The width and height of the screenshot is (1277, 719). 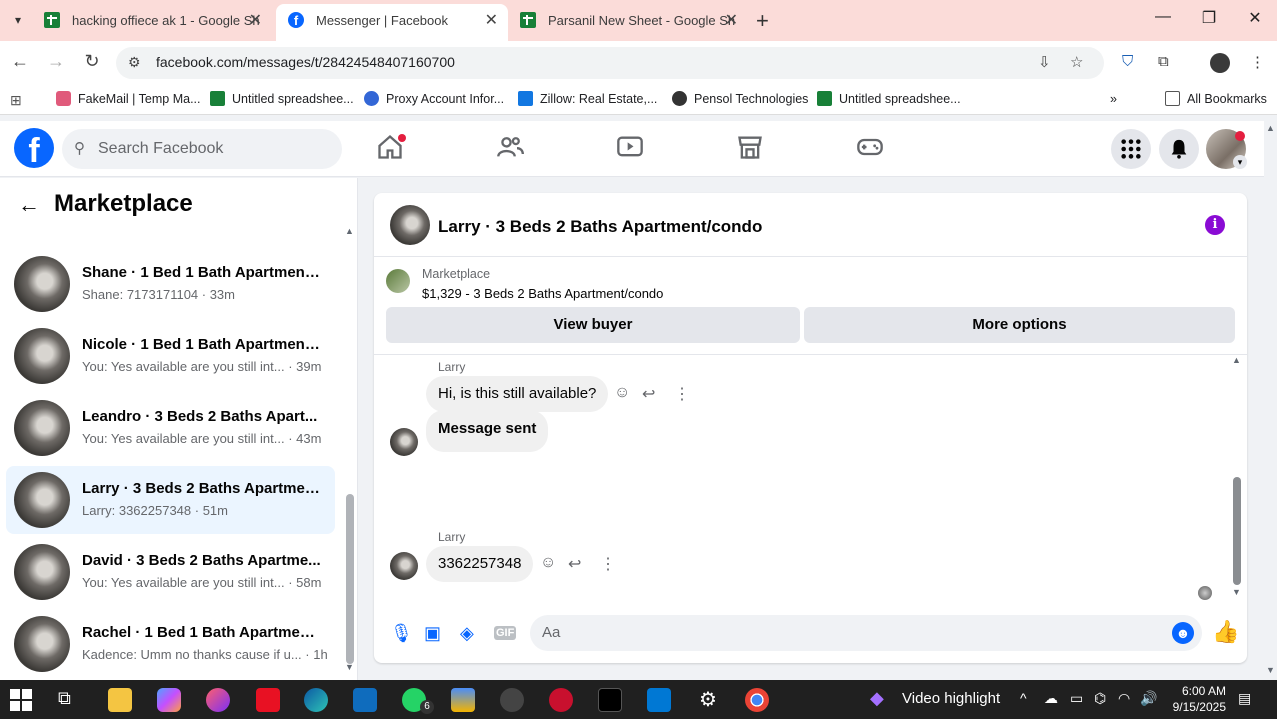 What do you see at coordinates (18, 20) in the screenshot?
I see `tab-search-button: ▾` at bounding box center [18, 20].